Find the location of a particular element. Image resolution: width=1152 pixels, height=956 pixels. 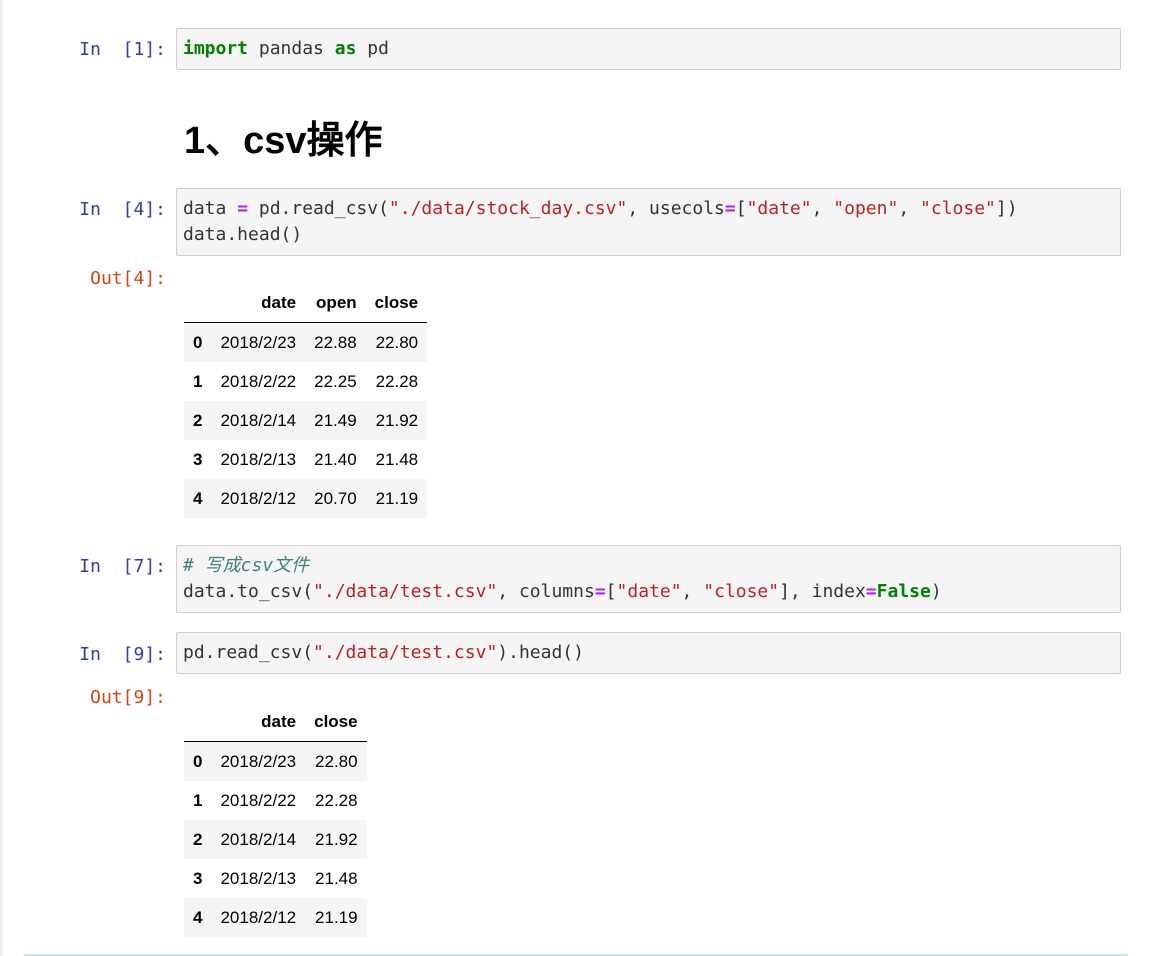

table-cell: 21.40 is located at coordinates (335, 459).